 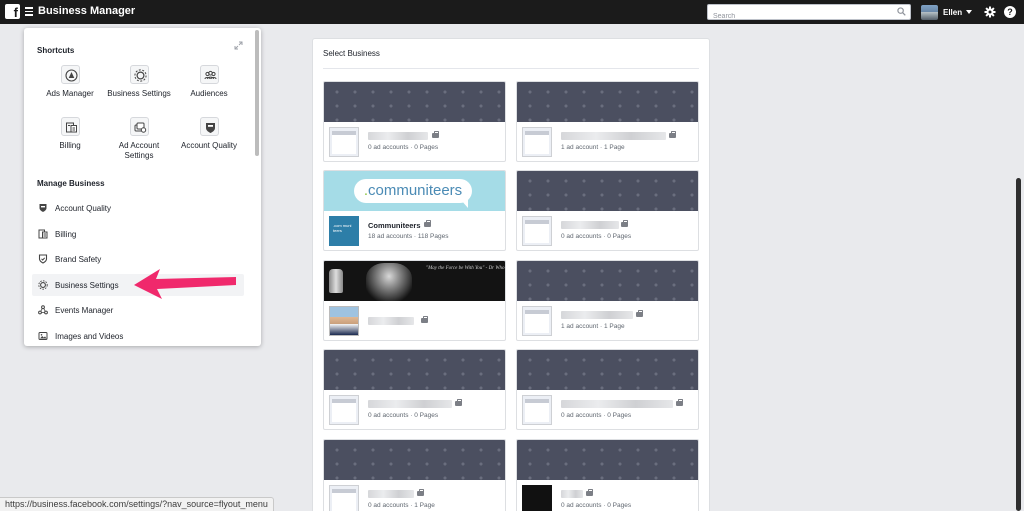 What do you see at coordinates (43, 310) in the screenshot?
I see `events-icon` at bounding box center [43, 310].